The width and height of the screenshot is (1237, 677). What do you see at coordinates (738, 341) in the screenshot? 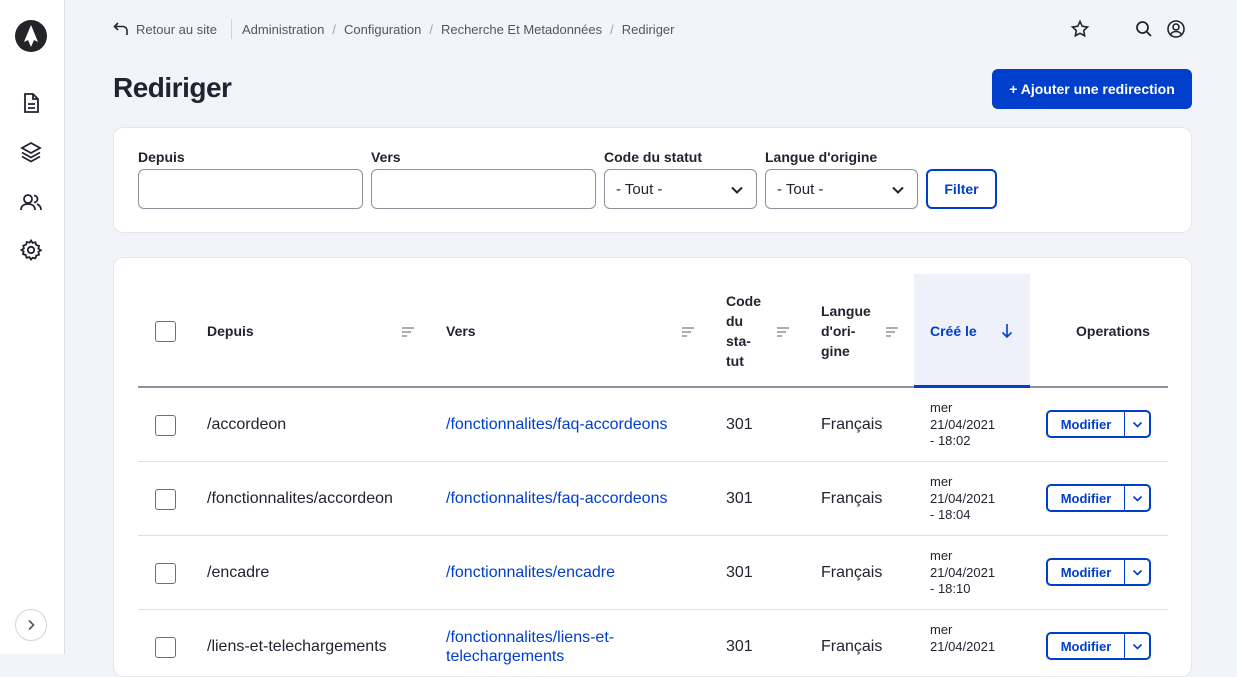
I see `header-line: sta-` at bounding box center [738, 341].